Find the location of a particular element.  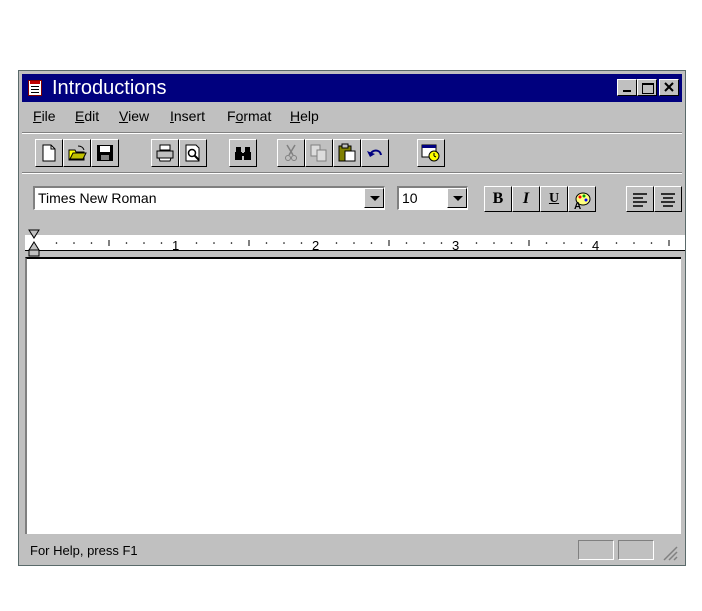

menu-separator is located at coordinates (352, 133).